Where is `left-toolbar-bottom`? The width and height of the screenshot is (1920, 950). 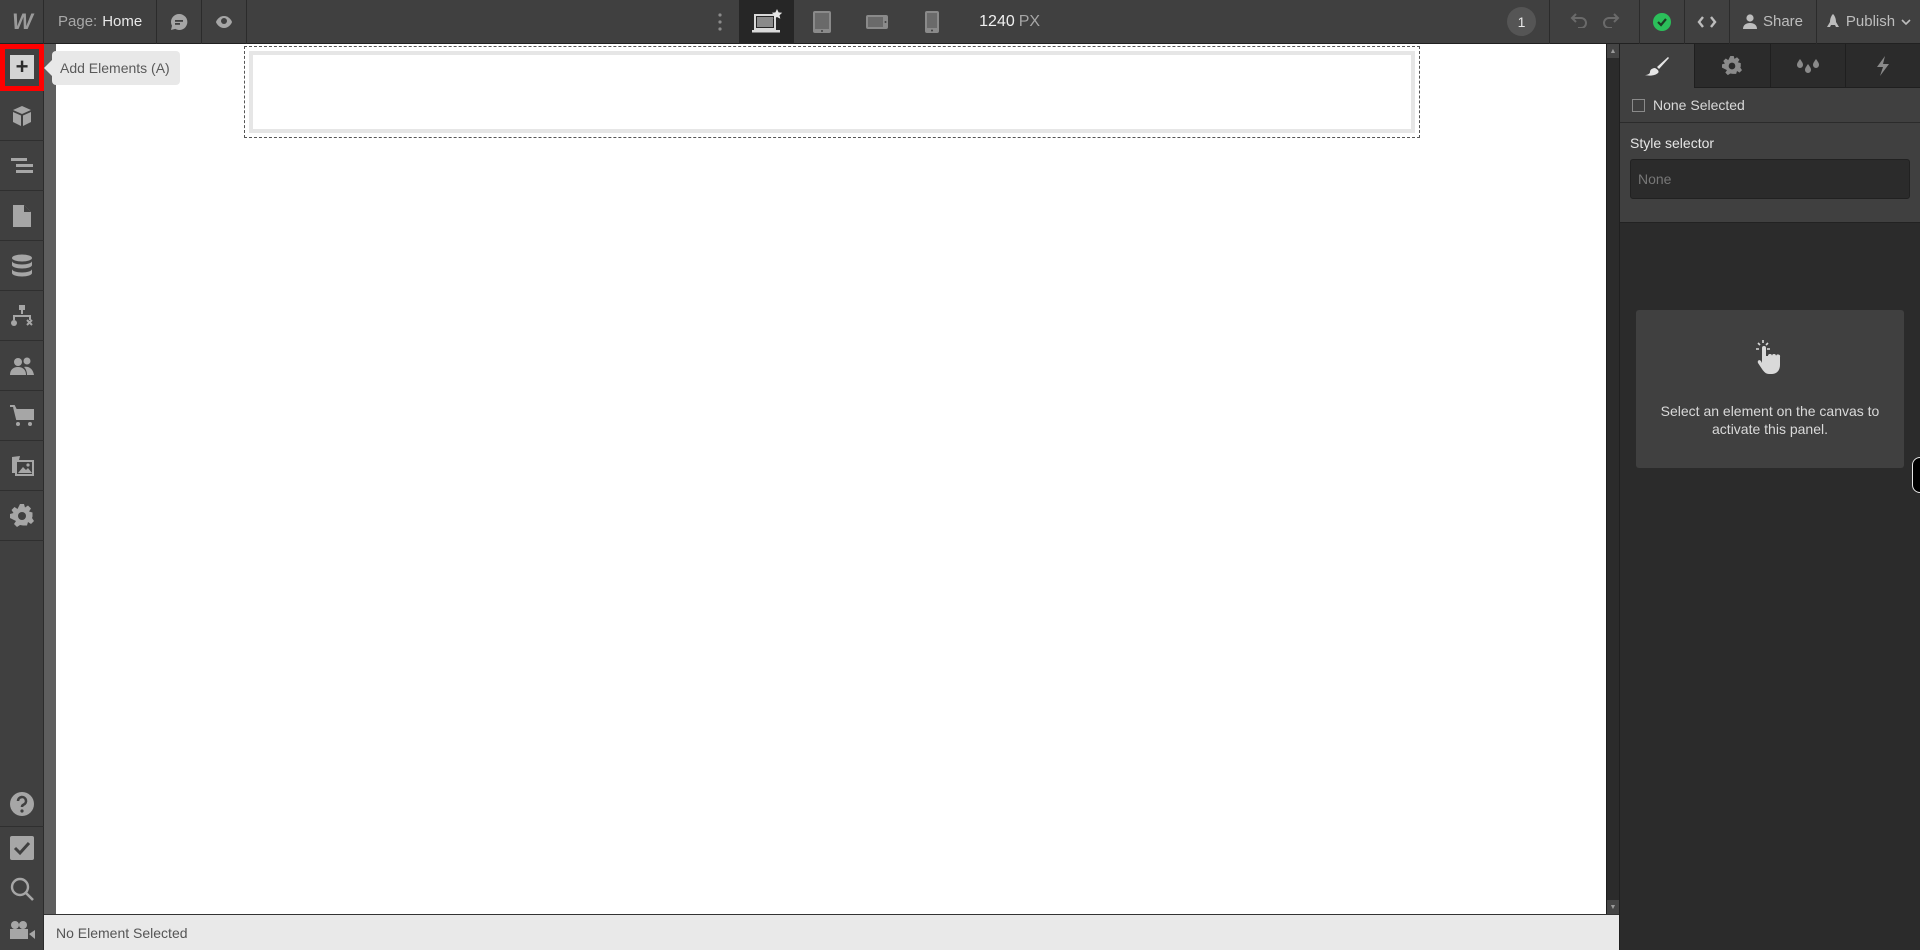 left-toolbar-bottom is located at coordinates (22, 865).